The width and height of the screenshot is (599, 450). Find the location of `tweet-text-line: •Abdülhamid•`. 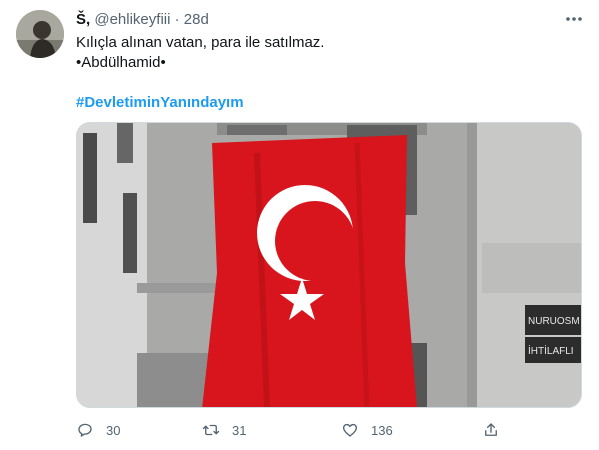

tweet-text-line: •Abdülhamid• is located at coordinates (121, 62).